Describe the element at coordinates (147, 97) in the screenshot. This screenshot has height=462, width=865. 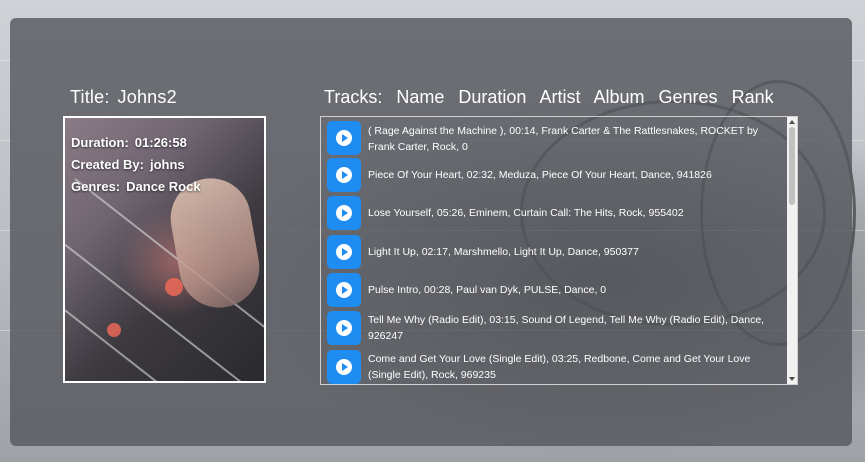
I see `title-value: Johns2` at that location.